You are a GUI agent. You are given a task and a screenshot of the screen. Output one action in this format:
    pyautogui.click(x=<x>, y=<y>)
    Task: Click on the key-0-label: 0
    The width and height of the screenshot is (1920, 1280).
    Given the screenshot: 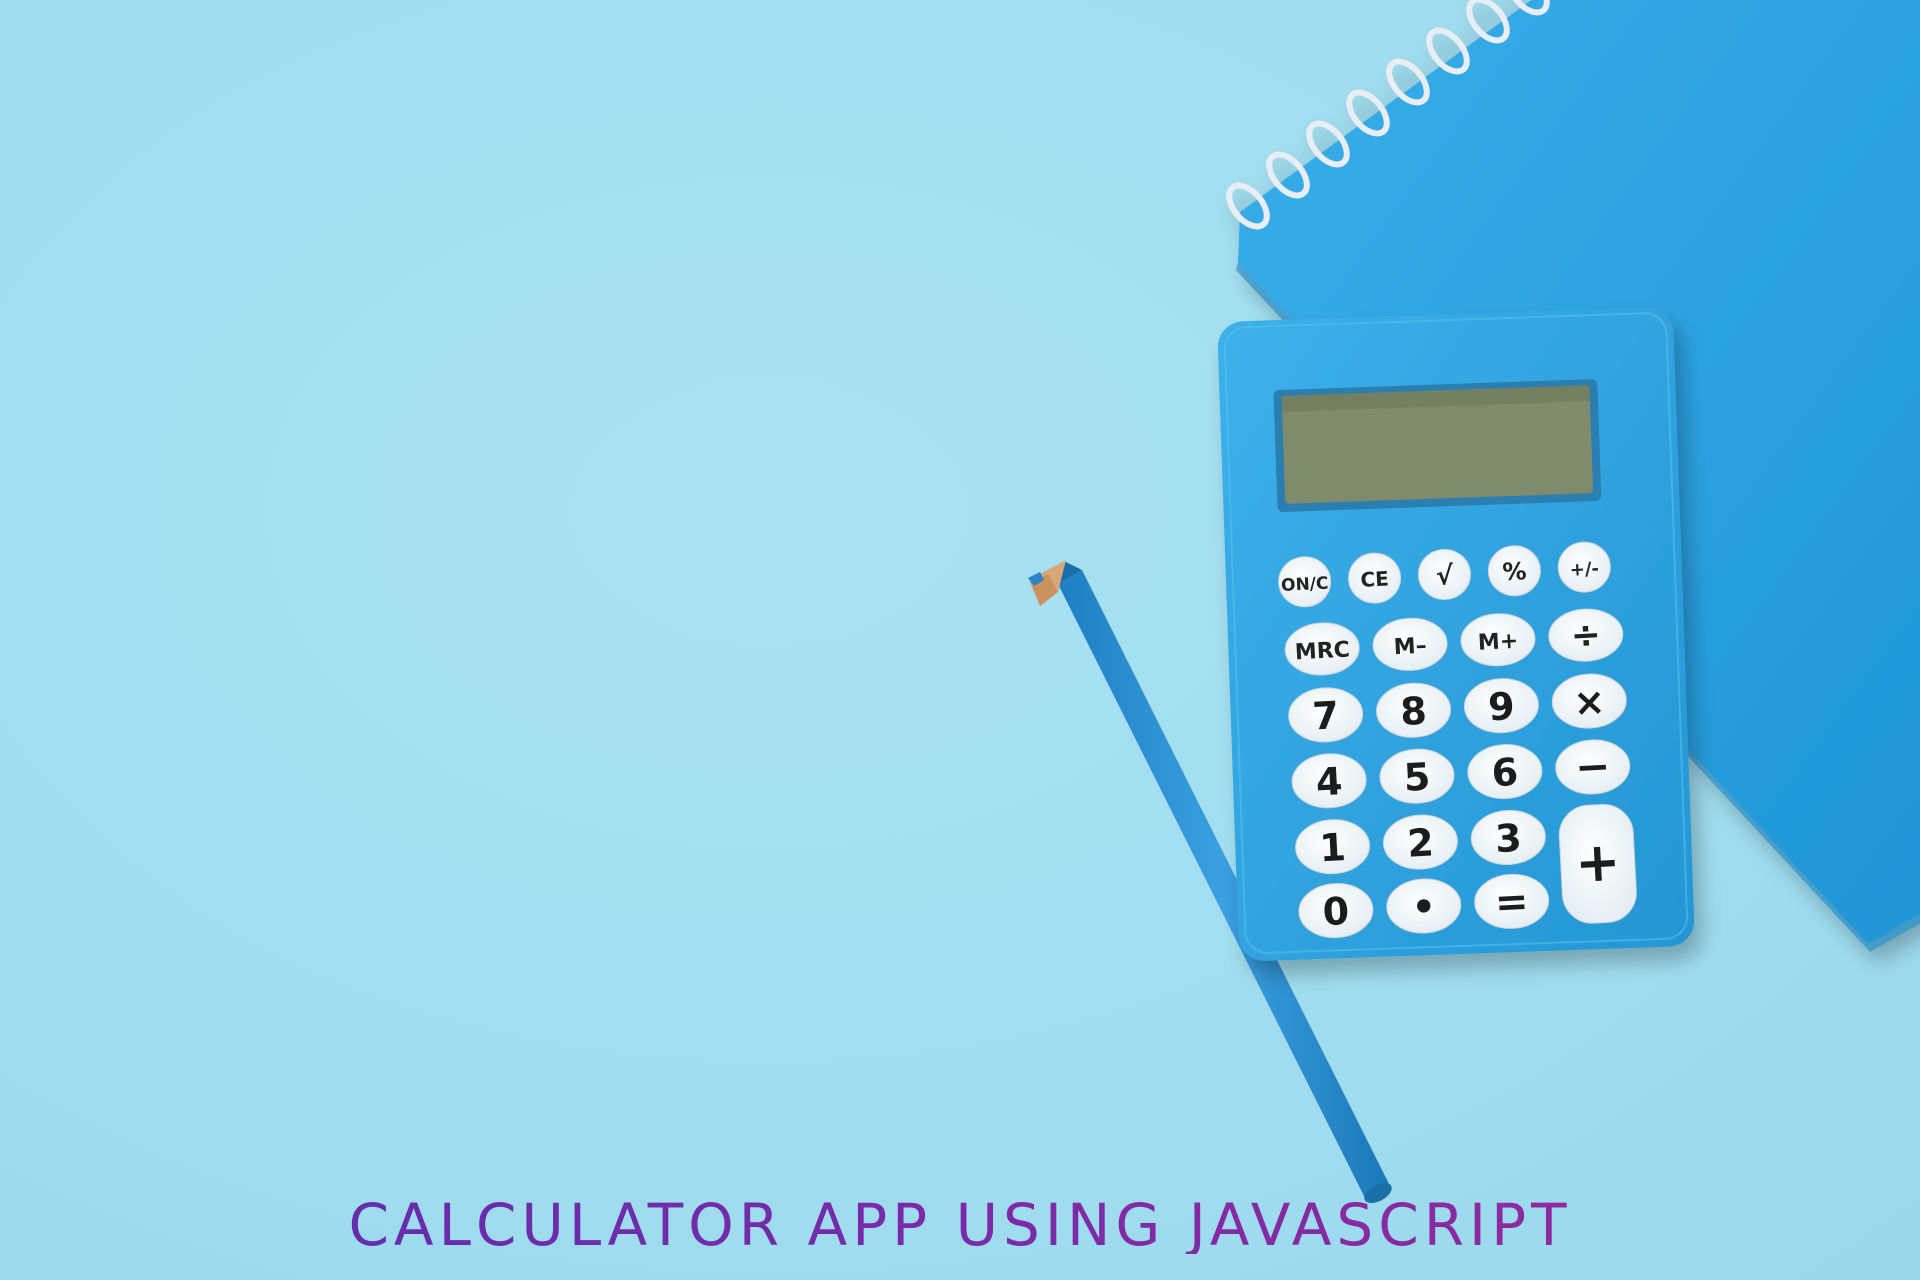 What is the action you would take?
    pyautogui.click(x=1336, y=911)
    